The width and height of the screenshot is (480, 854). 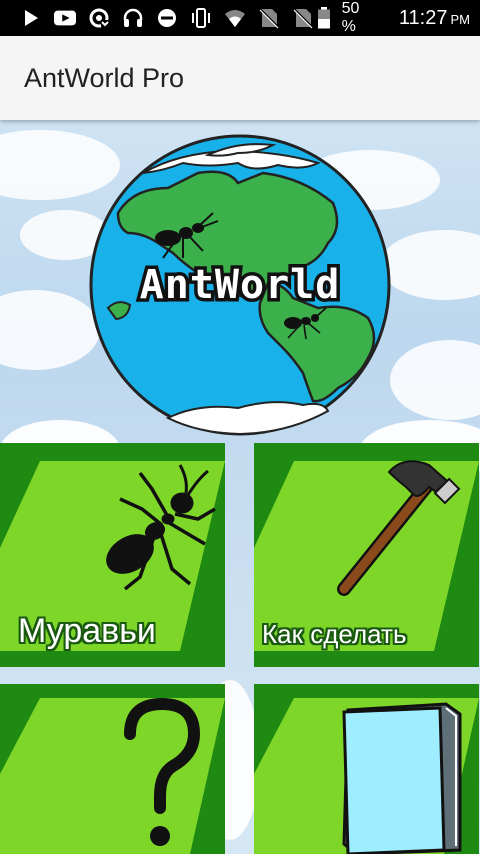 I want to click on wifi-icon, so click(x=235, y=18).